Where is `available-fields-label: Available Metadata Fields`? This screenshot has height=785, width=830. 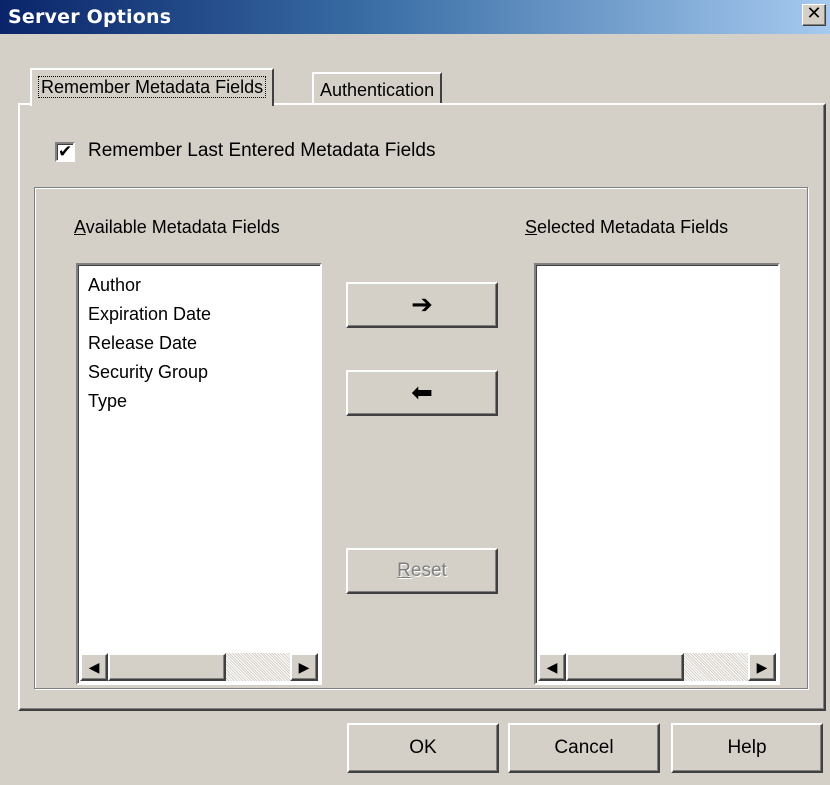
available-fields-label: Available Metadata Fields is located at coordinates (177, 227).